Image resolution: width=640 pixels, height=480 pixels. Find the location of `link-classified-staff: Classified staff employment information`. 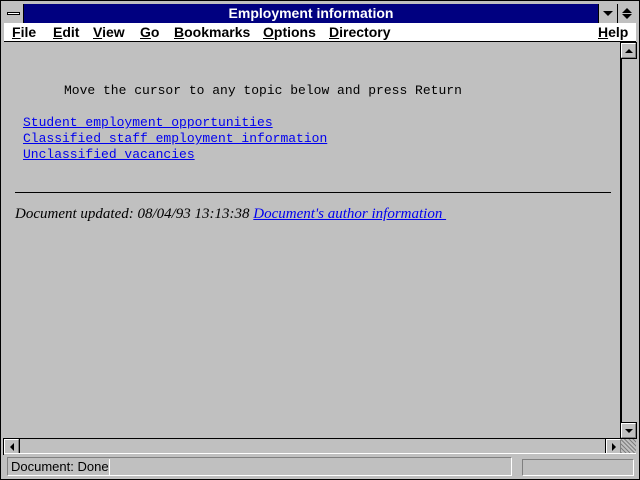

link-classified-staff: Classified staff employment information is located at coordinates (175, 138).